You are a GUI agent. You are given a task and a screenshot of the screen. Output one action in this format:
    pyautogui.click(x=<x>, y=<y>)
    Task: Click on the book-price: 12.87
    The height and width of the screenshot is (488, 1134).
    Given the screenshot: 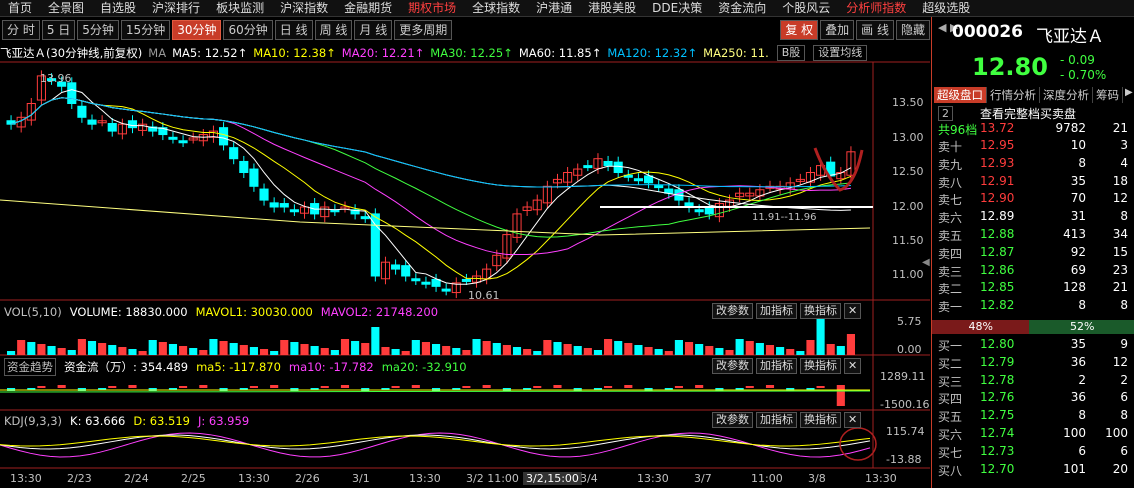 What is the action you would take?
    pyautogui.click(x=997, y=251)
    